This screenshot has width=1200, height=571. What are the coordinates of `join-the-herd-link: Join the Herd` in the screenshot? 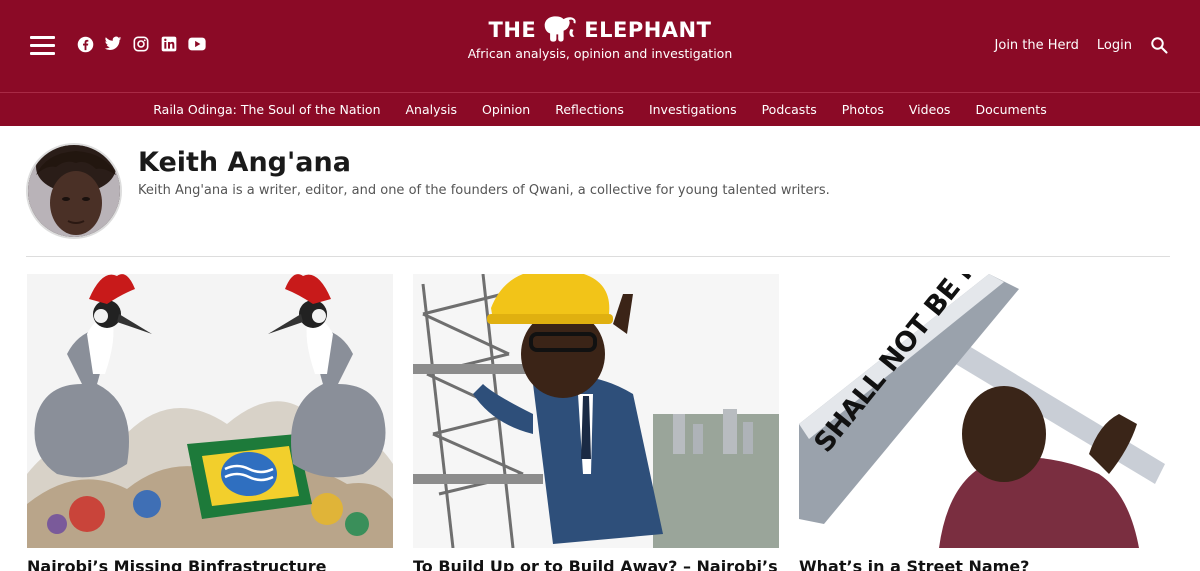 It's located at (1037, 45).